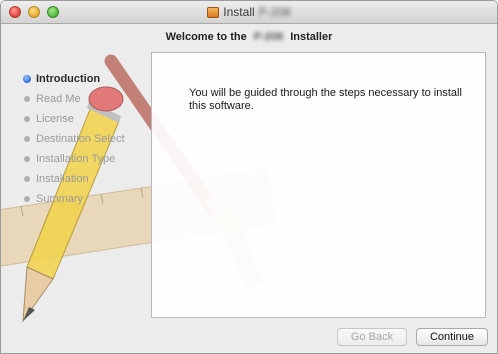  I want to click on title-bar: Install P-208, so click(249, 12).